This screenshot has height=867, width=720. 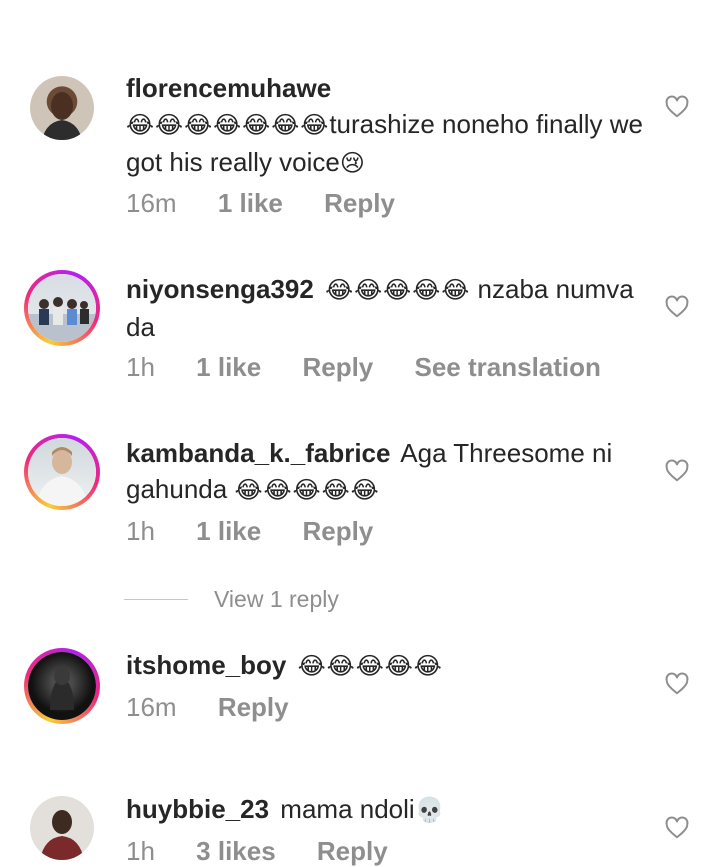 I want to click on comment-username: huybbie_23, so click(x=197, y=809).